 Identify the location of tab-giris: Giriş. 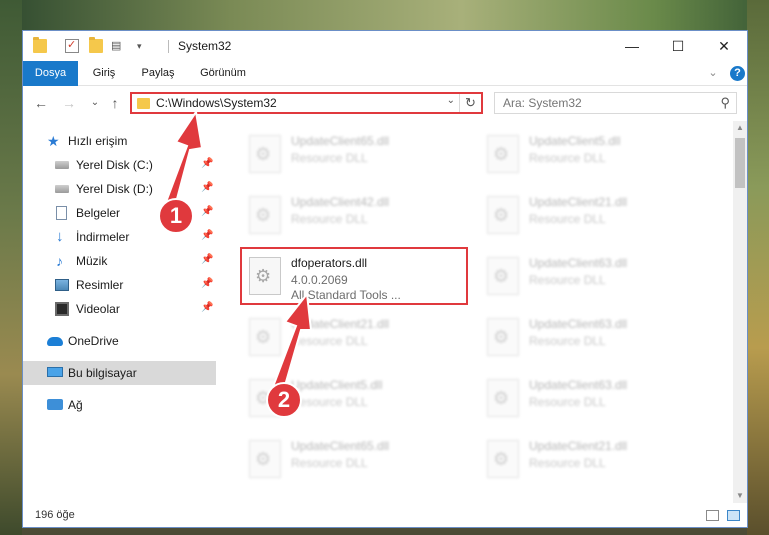
(104, 73).